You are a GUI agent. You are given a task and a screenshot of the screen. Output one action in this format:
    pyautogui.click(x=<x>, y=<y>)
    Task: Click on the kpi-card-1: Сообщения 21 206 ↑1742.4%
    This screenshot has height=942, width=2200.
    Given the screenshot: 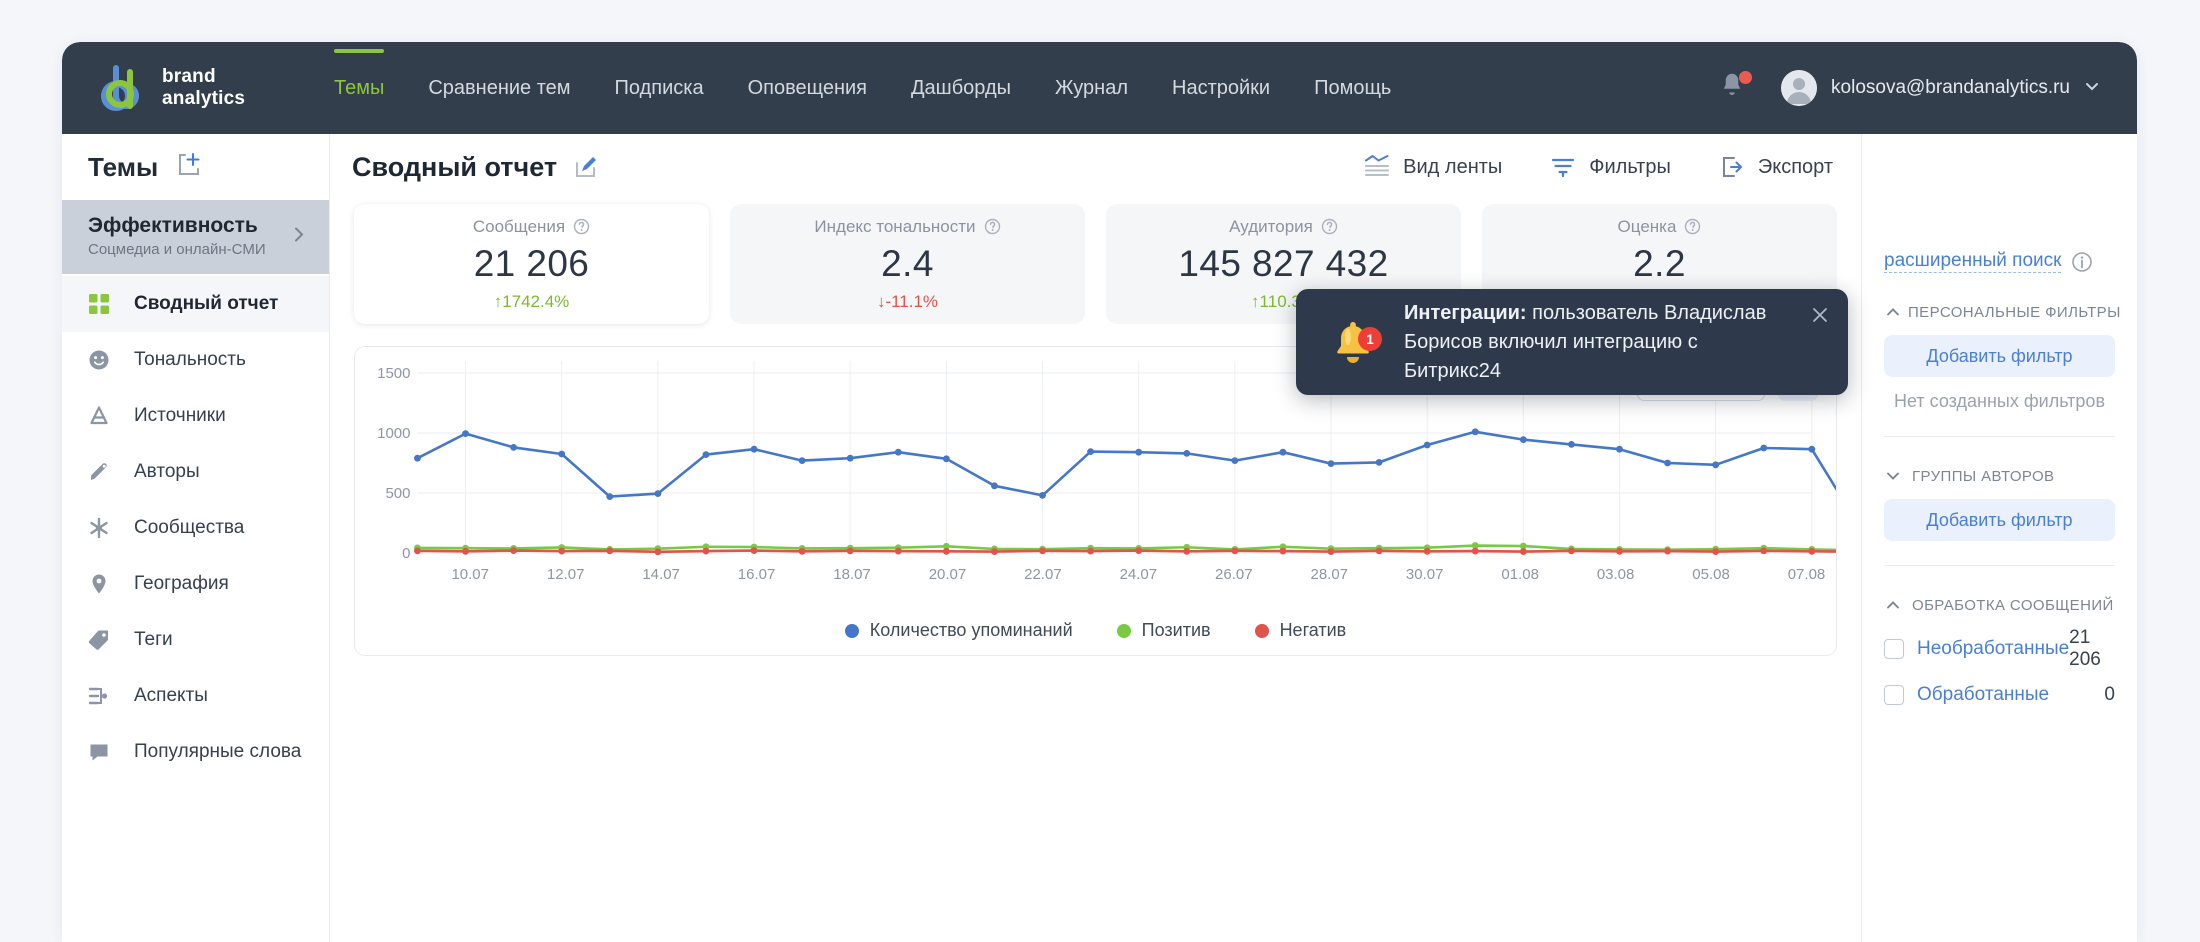 What is the action you would take?
    pyautogui.click(x=531, y=264)
    